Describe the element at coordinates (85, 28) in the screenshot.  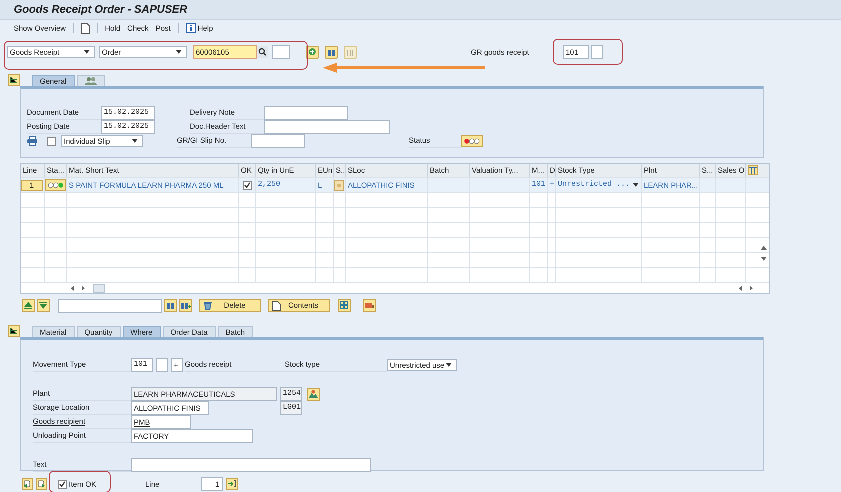
I see `new-document-icon` at that location.